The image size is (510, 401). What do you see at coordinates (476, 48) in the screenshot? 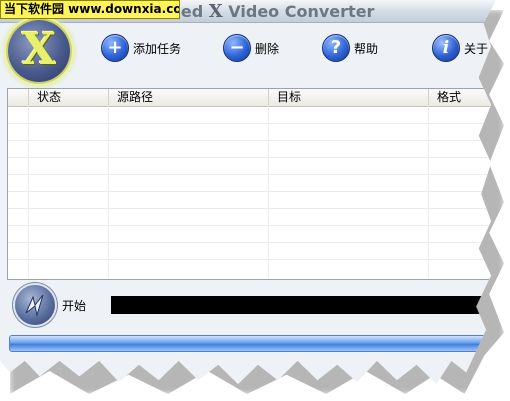
I see `about-label: 关于` at bounding box center [476, 48].